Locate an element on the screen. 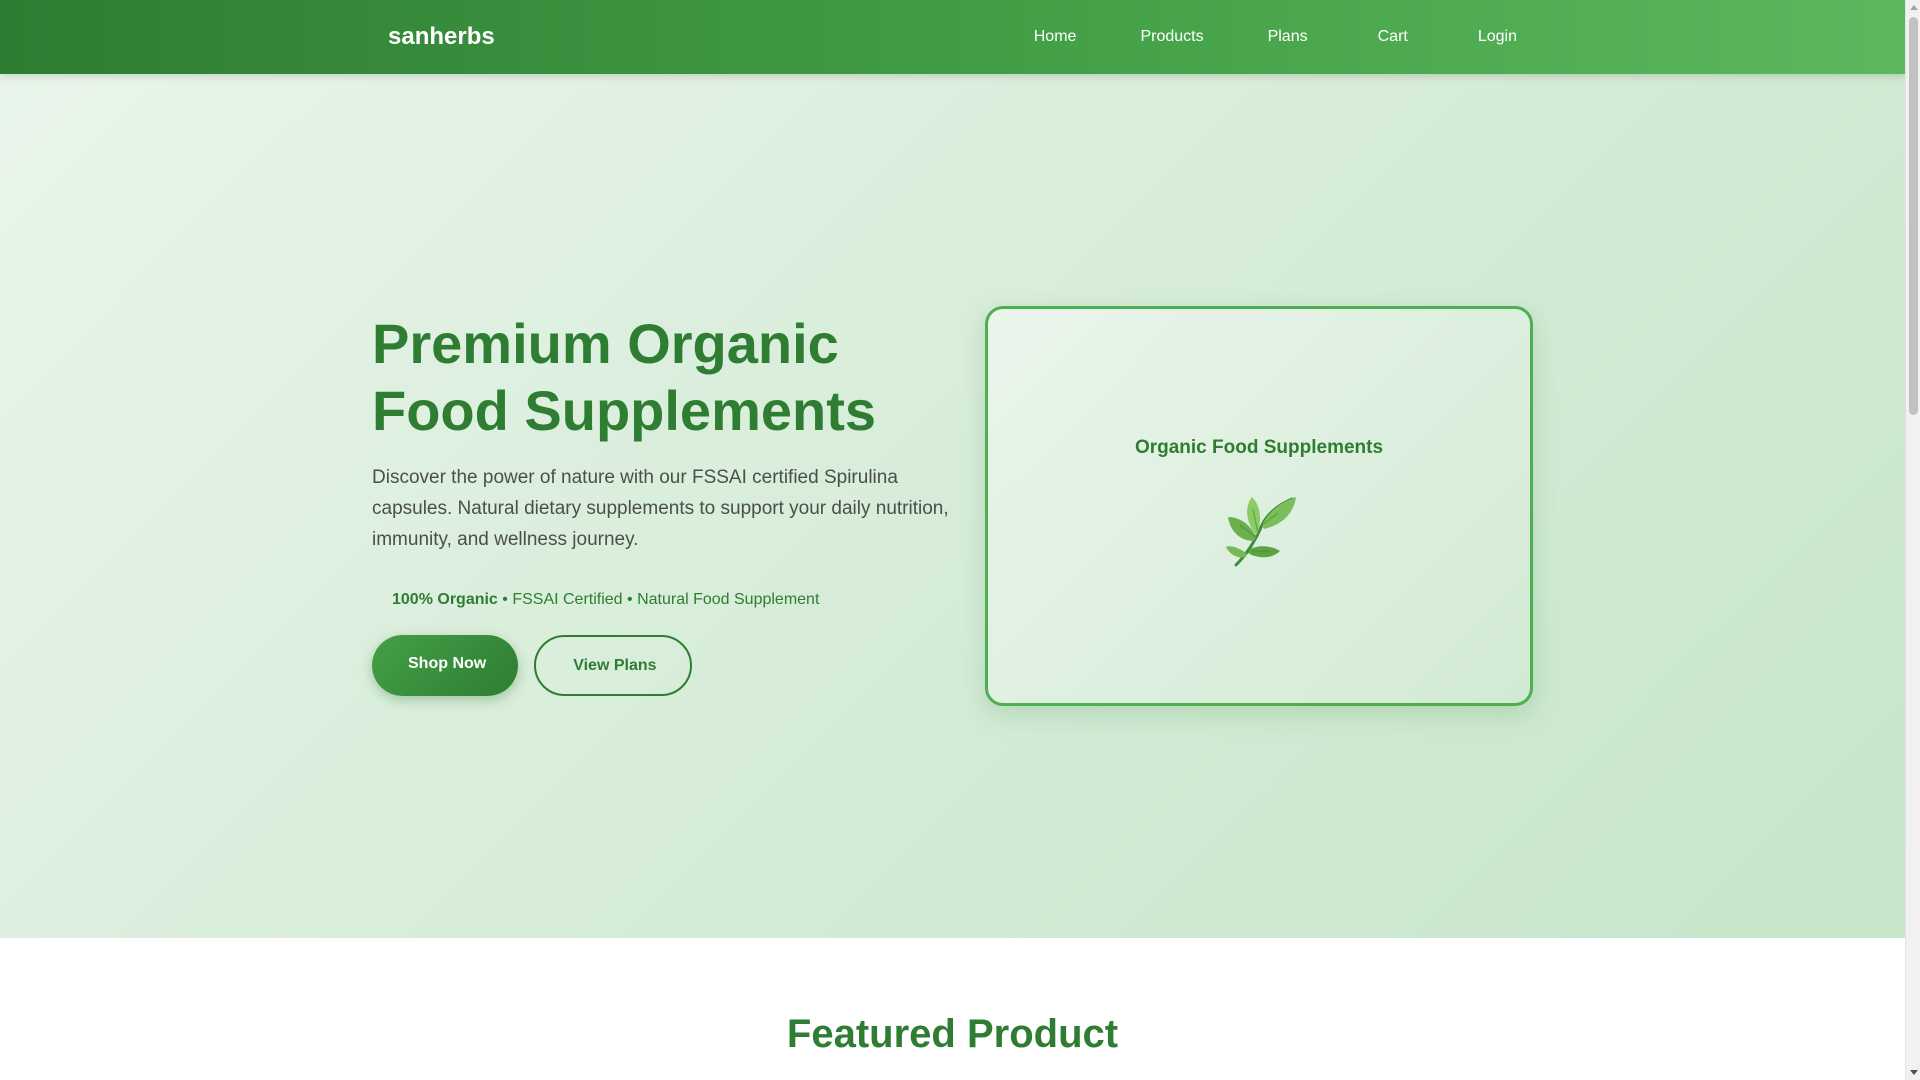 Image resolution: width=1920 pixels, height=1080 pixels. hero-product-card: Organic Food Supplements is located at coordinates (1259, 506).